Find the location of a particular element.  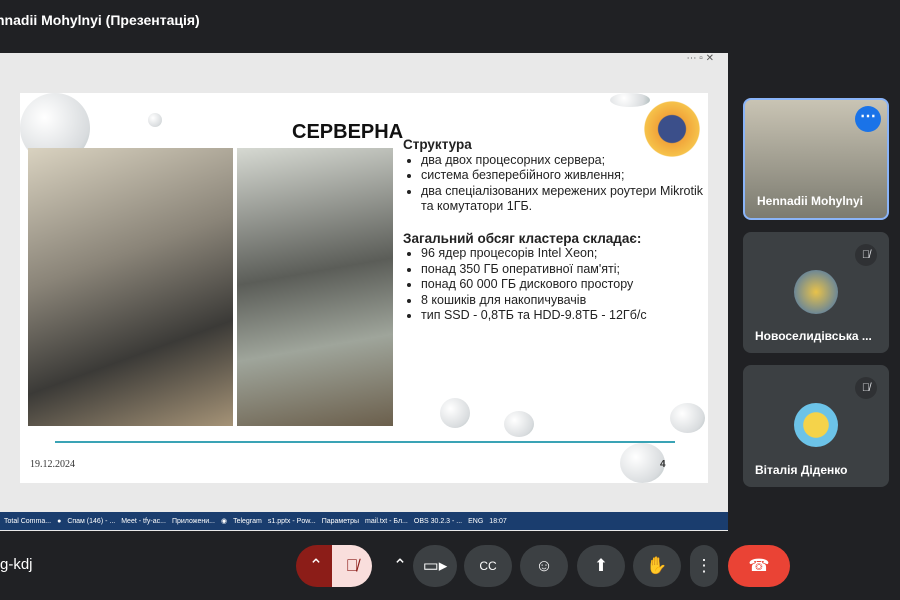

viber-icon: ◉ is located at coordinates (224, 521).